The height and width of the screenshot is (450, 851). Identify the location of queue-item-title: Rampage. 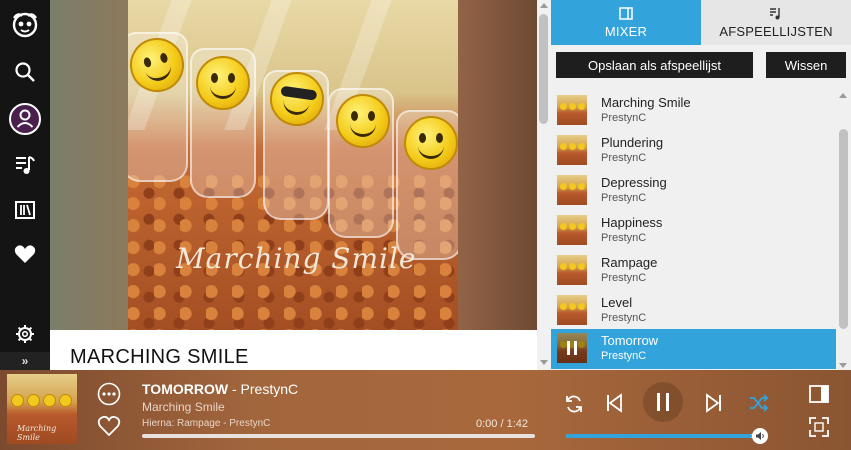
(629, 262).